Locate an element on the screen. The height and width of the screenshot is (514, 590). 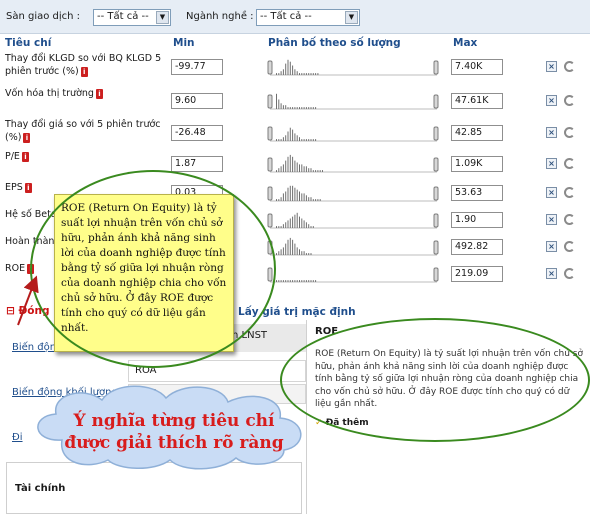
min-input: 9.60 is located at coordinates (197, 101).